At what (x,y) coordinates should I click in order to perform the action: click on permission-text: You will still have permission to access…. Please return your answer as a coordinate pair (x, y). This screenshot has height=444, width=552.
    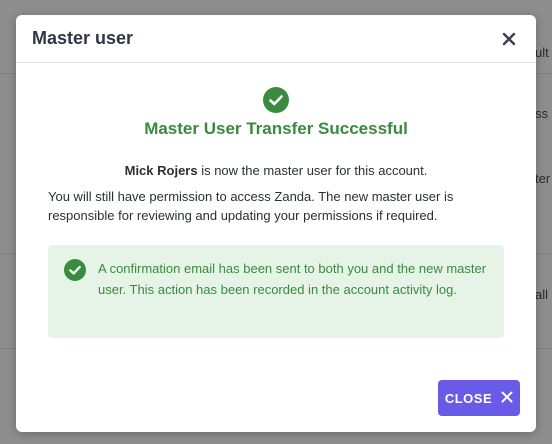
    Looking at the image, I should click on (251, 206).